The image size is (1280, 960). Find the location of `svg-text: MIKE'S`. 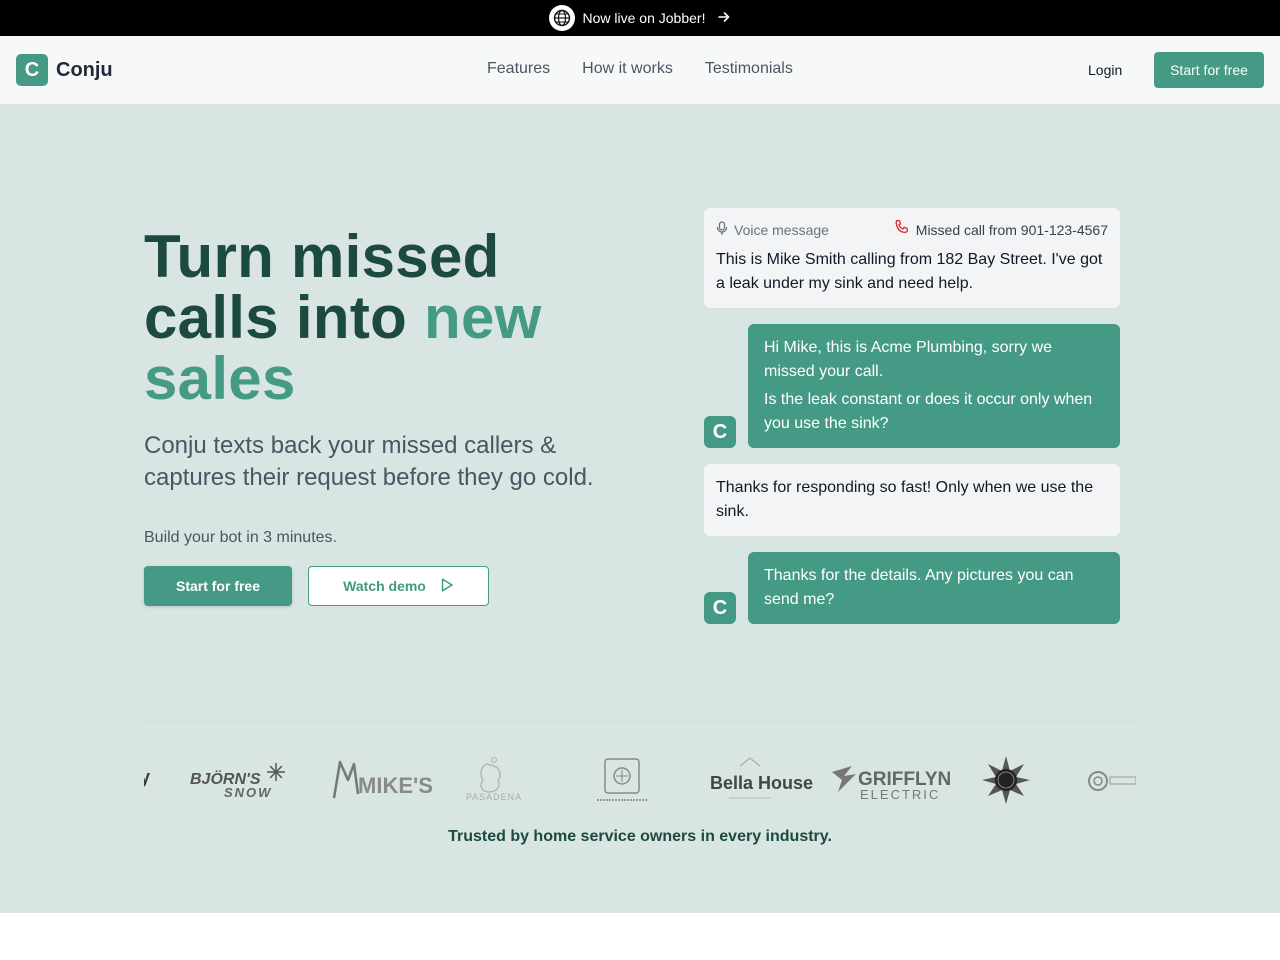

svg-text: MIKE'S is located at coordinates (395, 785).